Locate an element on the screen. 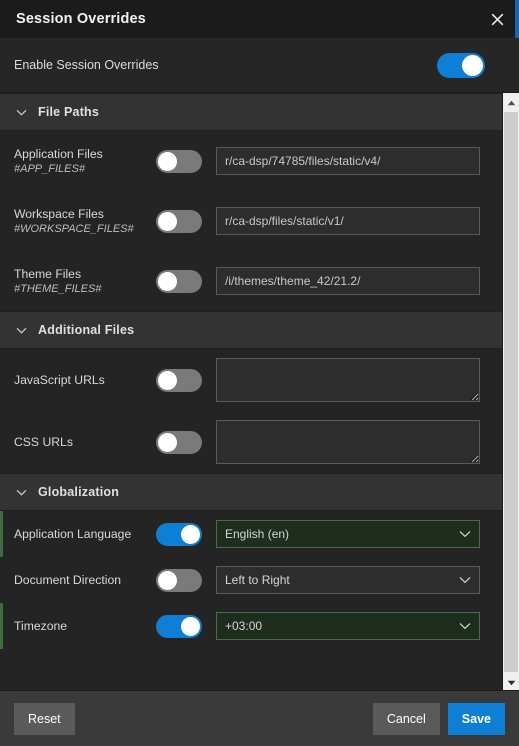  field-substitution-token: #WORKSPACE_FILES# is located at coordinates (74, 228).